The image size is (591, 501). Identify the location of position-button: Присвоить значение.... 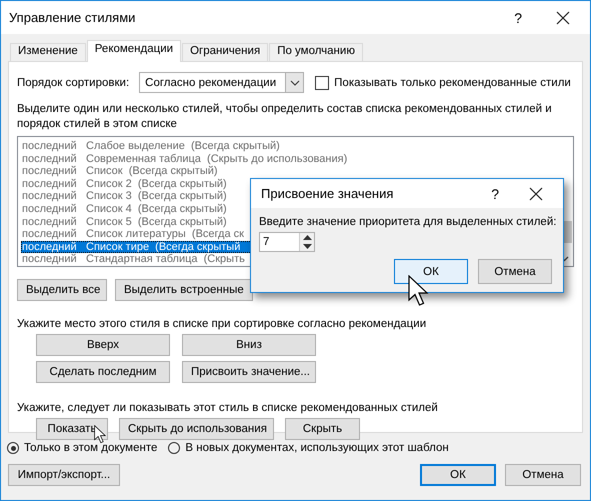
(249, 372).